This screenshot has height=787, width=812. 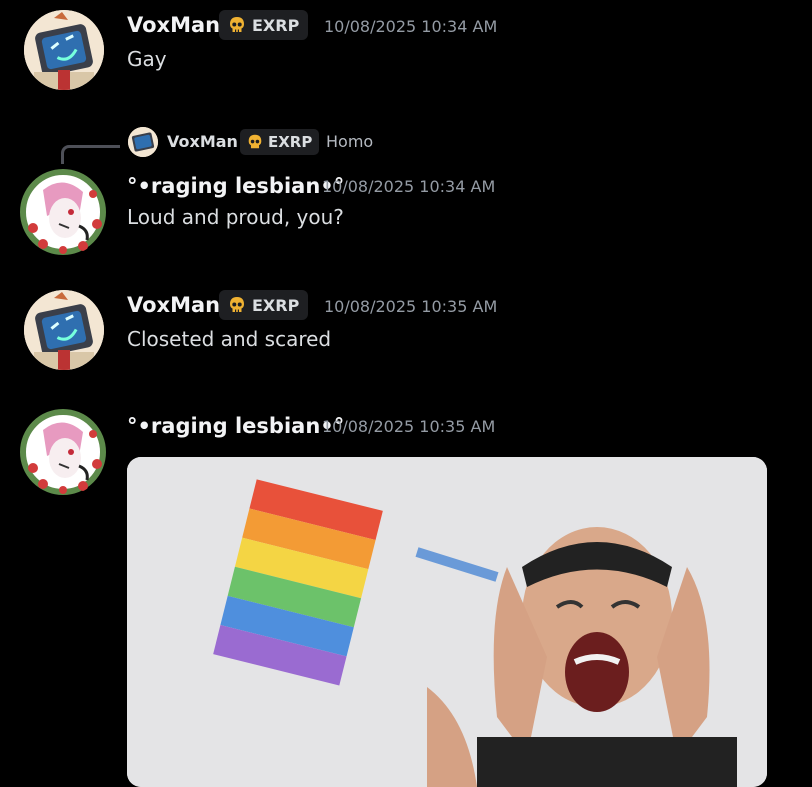 I want to click on reply-username: VoxMan, so click(x=202, y=141).